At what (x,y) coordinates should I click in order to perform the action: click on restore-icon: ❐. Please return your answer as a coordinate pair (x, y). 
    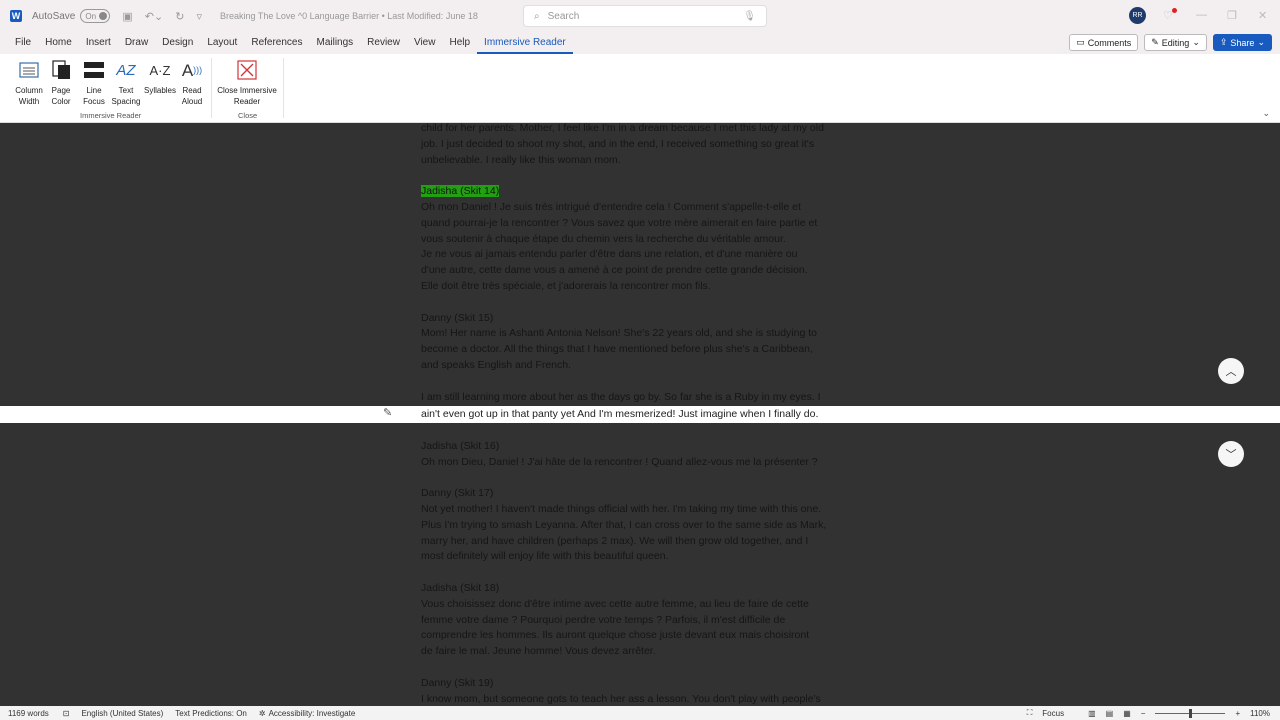
    Looking at the image, I should click on (1232, 15).